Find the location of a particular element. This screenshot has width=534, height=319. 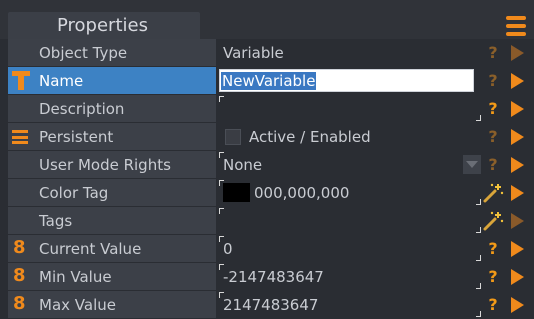

property-row-min-value: 8 Min Value -2147483647 ? is located at coordinates (268, 277).